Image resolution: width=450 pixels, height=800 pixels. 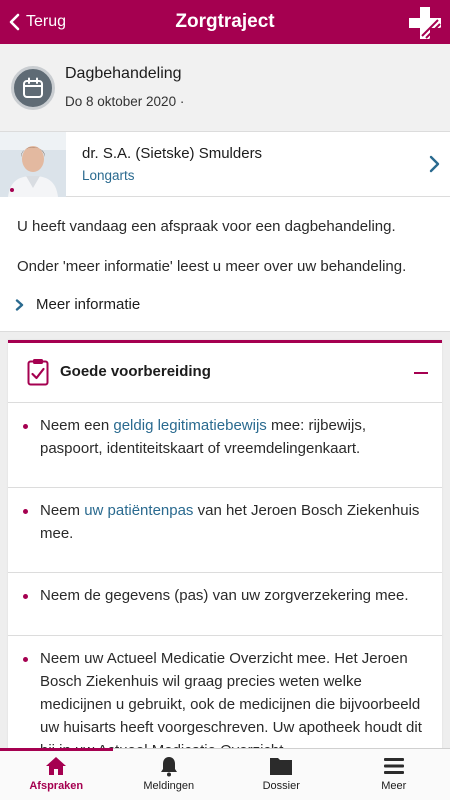 What do you see at coordinates (225, 164) in the screenshot?
I see `doctor-row: dr. S.A. (Sietske) Smulders Longarts` at bounding box center [225, 164].